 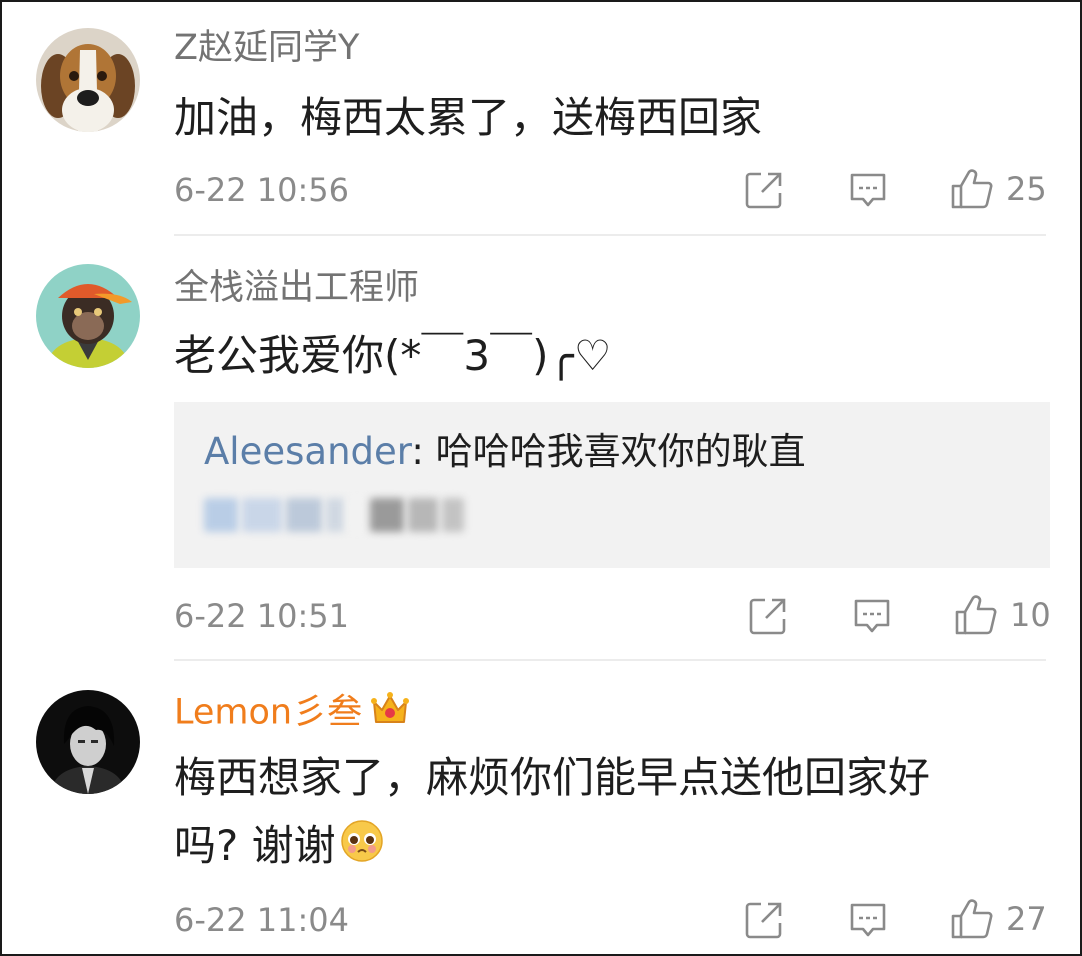 I want to click on username: 全栈溢出工程师, so click(x=296, y=288).